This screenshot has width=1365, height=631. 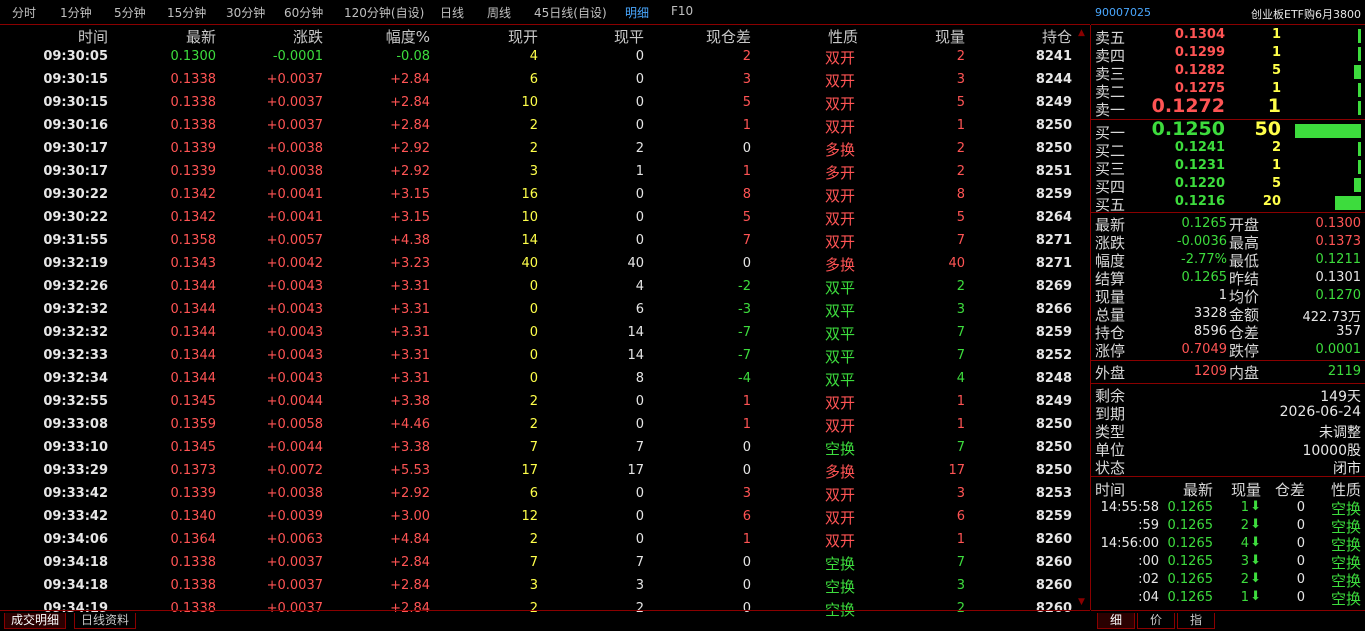 I want to click on cell-现平: 4, so click(x=639, y=286).